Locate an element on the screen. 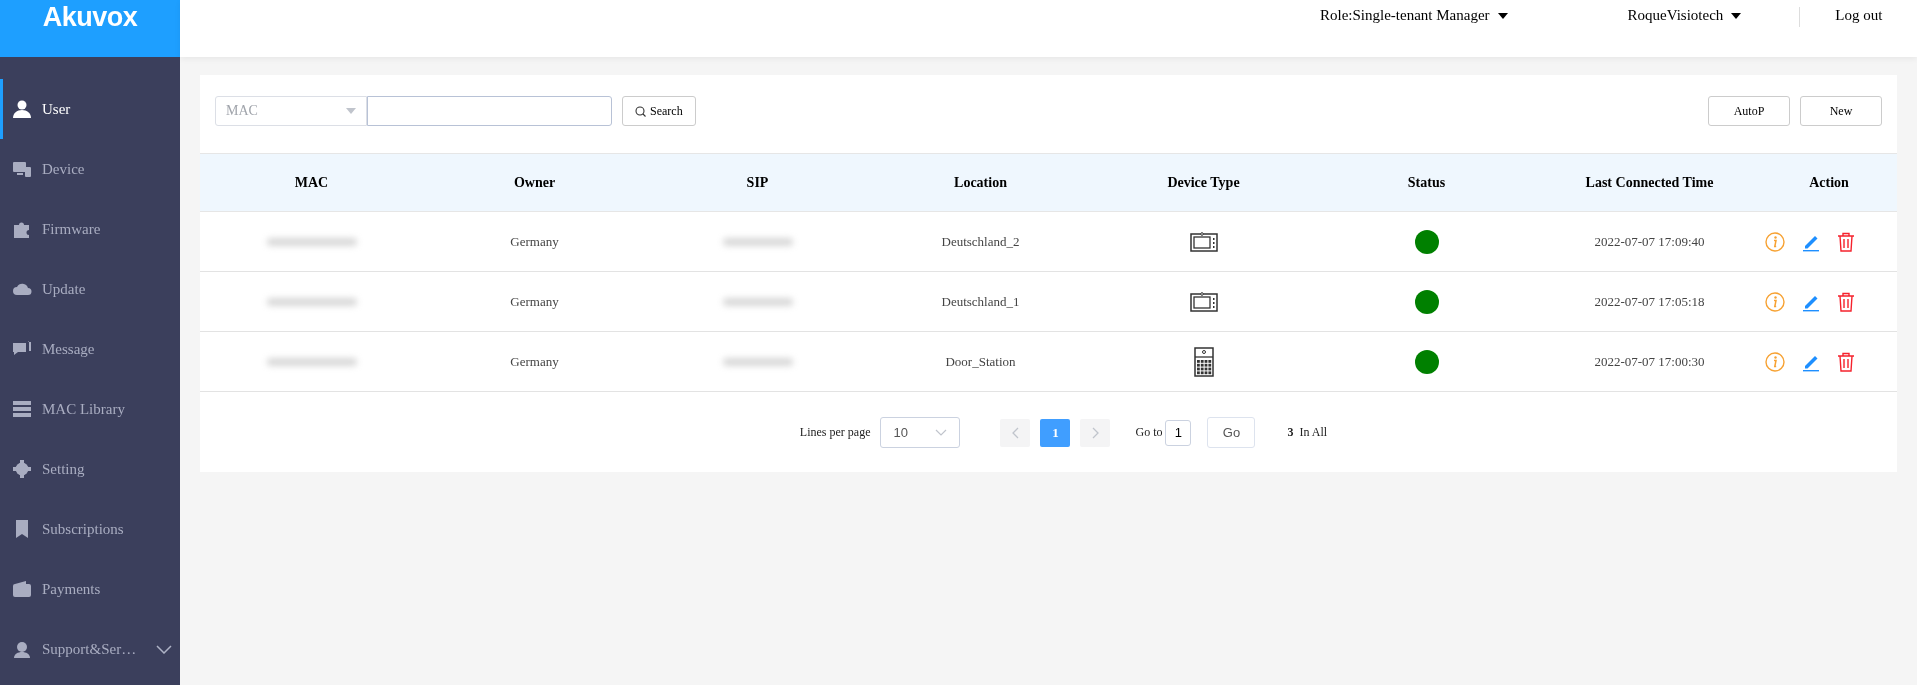 Image resolution: width=1917 pixels, height=685 pixels. sidebar-item: User is located at coordinates (90, 109).